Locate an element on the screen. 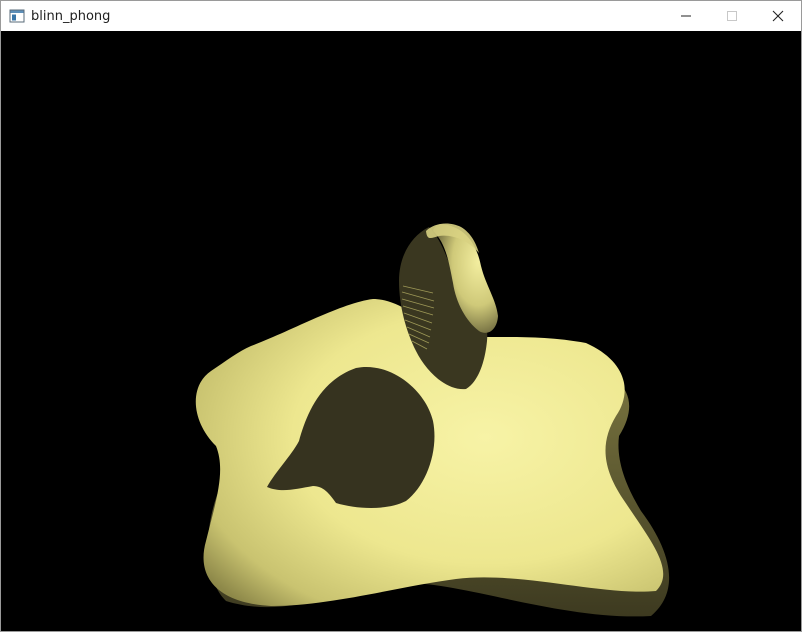  minimize-icon is located at coordinates (686, 16).